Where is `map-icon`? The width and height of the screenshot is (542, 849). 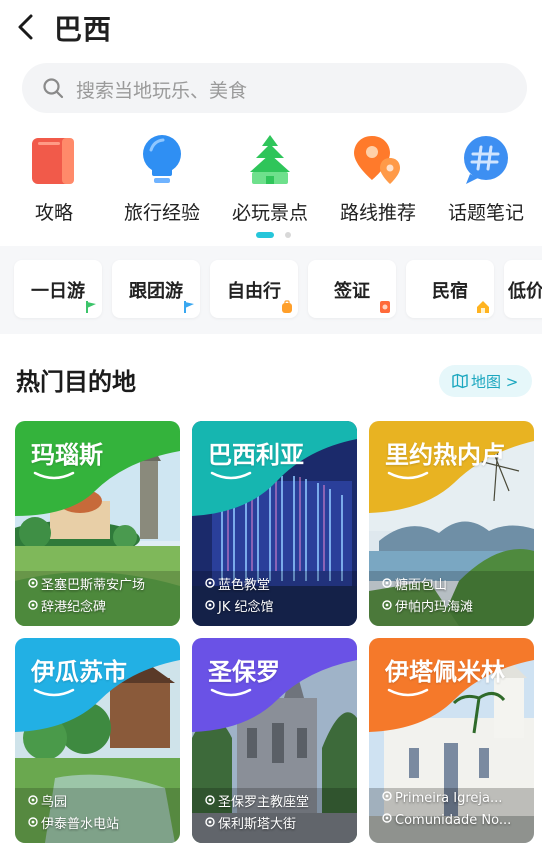 map-icon is located at coordinates (460, 381).